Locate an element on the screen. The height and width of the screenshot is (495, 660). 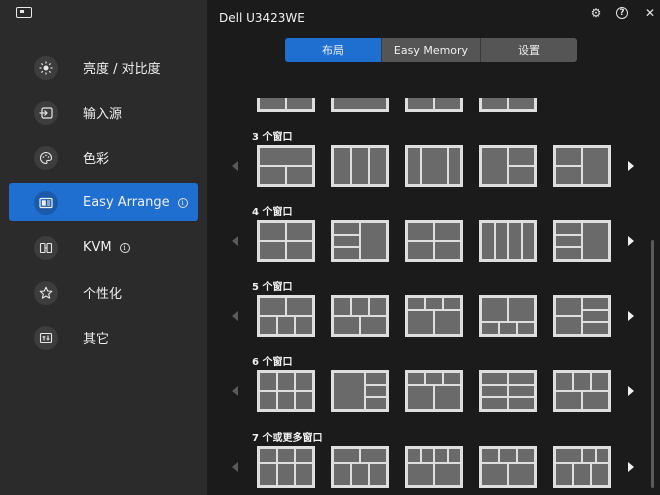
sidebar-item-kvm: KVM i is located at coordinates (103, 247).